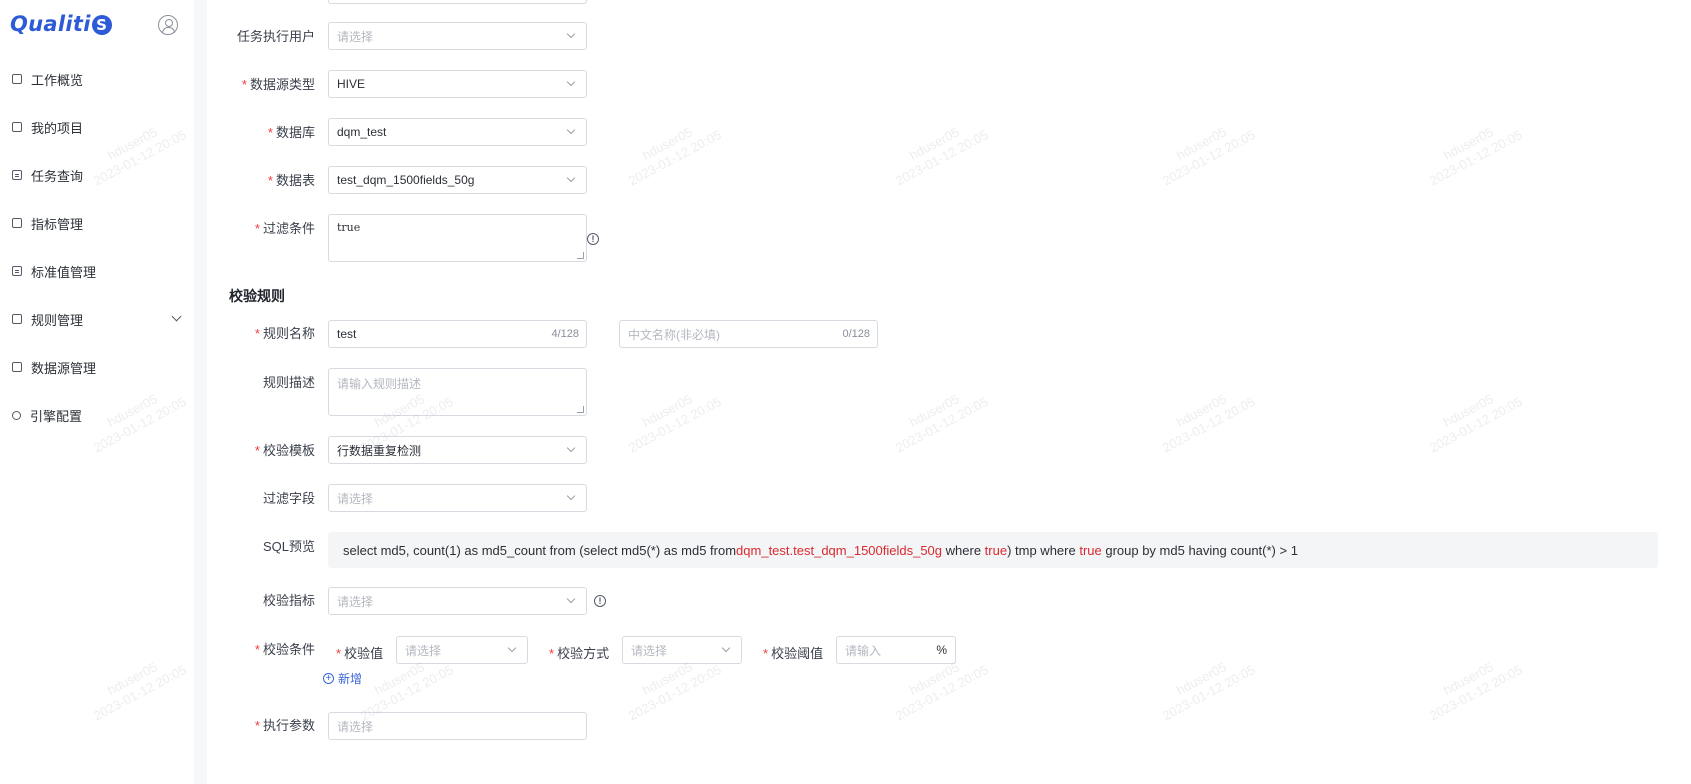  I want to click on sidebar-item-rules: 规则管理, so click(97, 319).